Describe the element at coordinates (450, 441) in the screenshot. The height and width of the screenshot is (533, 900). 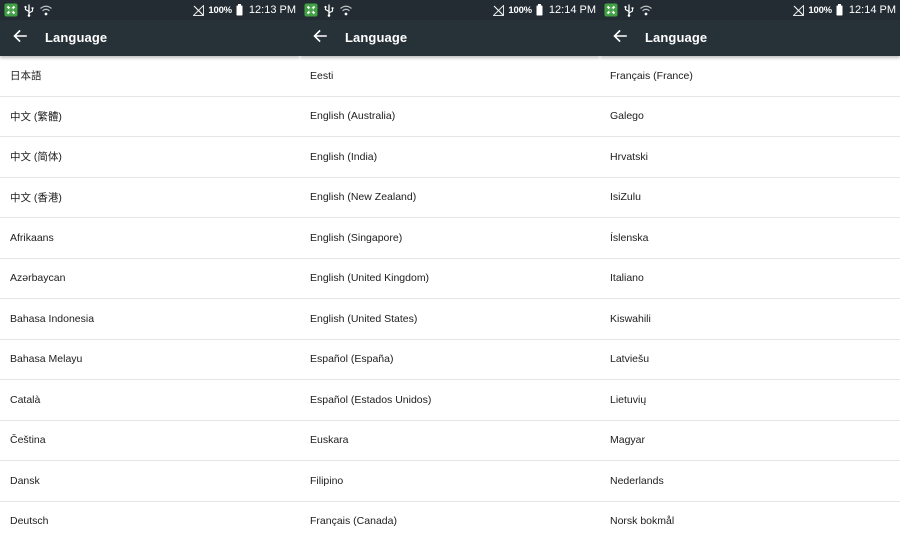
I see `language-item: Euskara` at that location.